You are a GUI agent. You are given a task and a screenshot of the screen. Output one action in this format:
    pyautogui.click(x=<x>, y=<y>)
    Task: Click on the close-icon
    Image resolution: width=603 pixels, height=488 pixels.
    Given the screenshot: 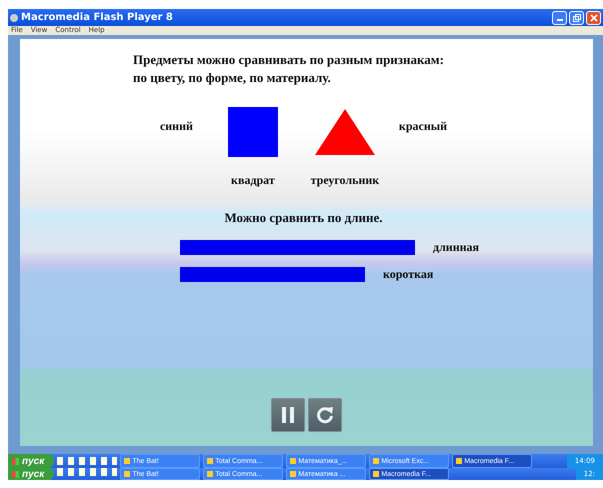 What is the action you would take?
    pyautogui.click(x=594, y=18)
    